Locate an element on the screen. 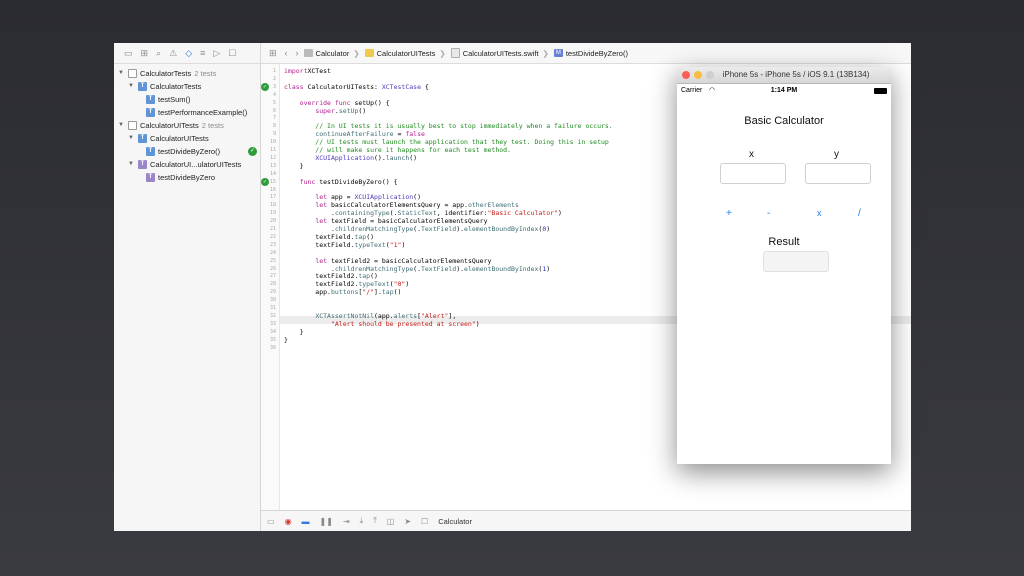  code-token: tap is located at coordinates (364, 276).